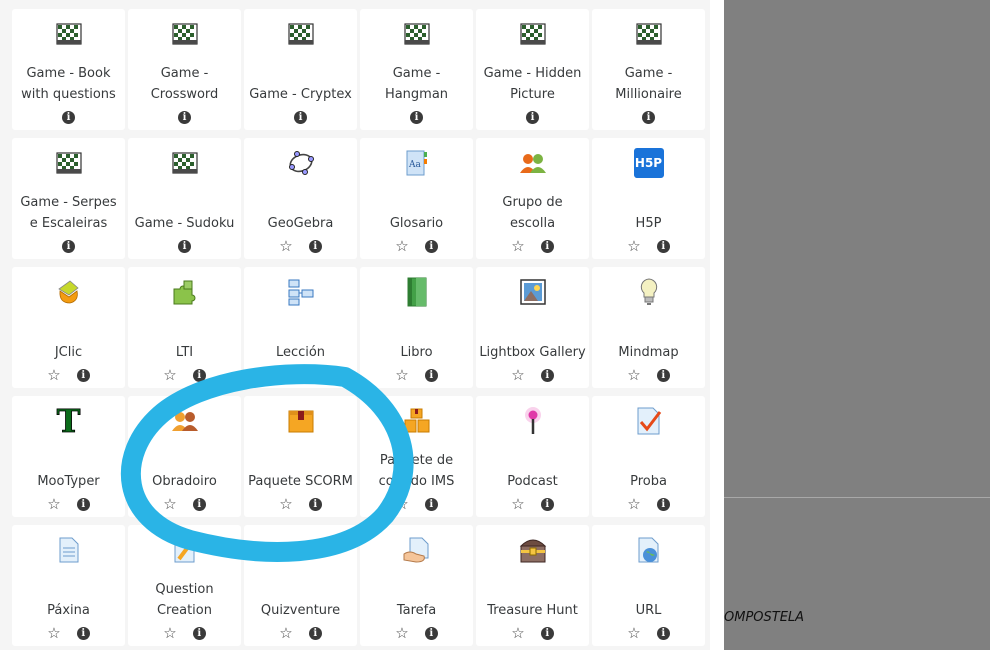  I want to click on activity-card-quizventure: Quizventure ☆ i, so click(300, 585).